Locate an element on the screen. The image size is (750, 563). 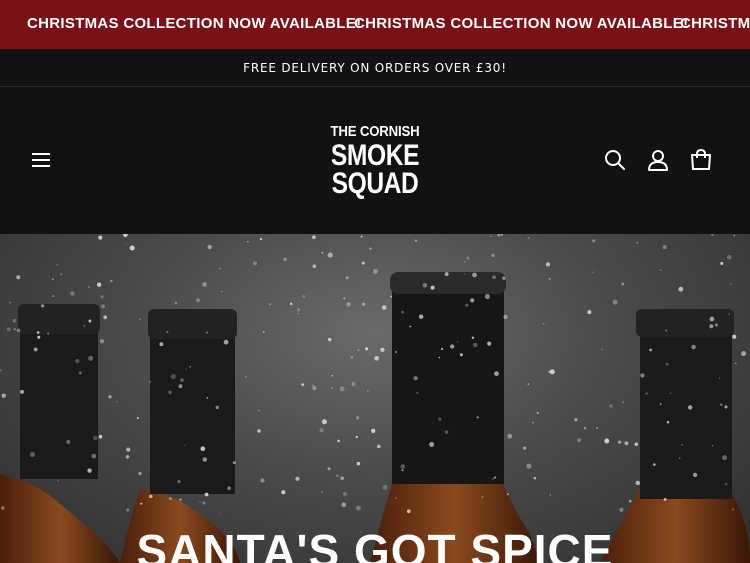
search-icon is located at coordinates (615, 160).